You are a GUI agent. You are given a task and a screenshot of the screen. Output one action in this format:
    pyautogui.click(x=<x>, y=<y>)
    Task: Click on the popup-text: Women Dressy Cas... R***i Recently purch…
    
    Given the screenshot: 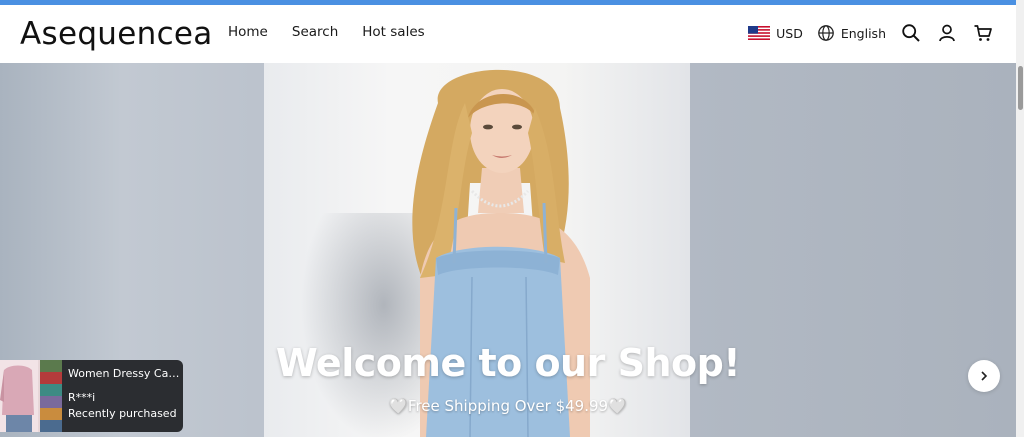 What is the action you would take?
    pyautogui.click(x=122, y=396)
    